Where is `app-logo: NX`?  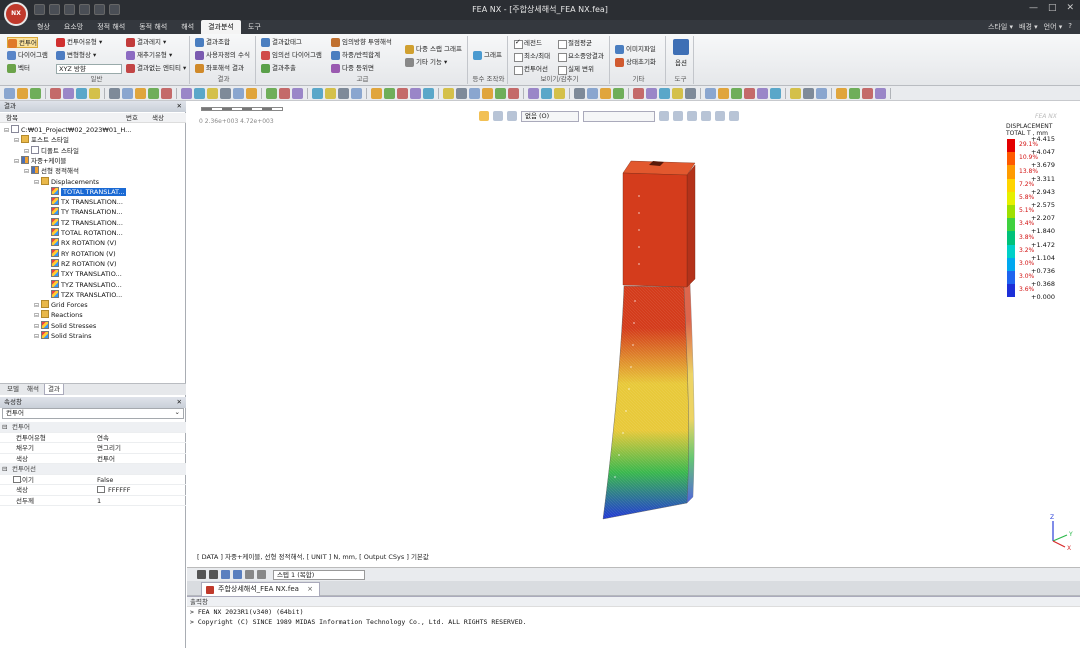
app-logo: NX is located at coordinates (16, 14).